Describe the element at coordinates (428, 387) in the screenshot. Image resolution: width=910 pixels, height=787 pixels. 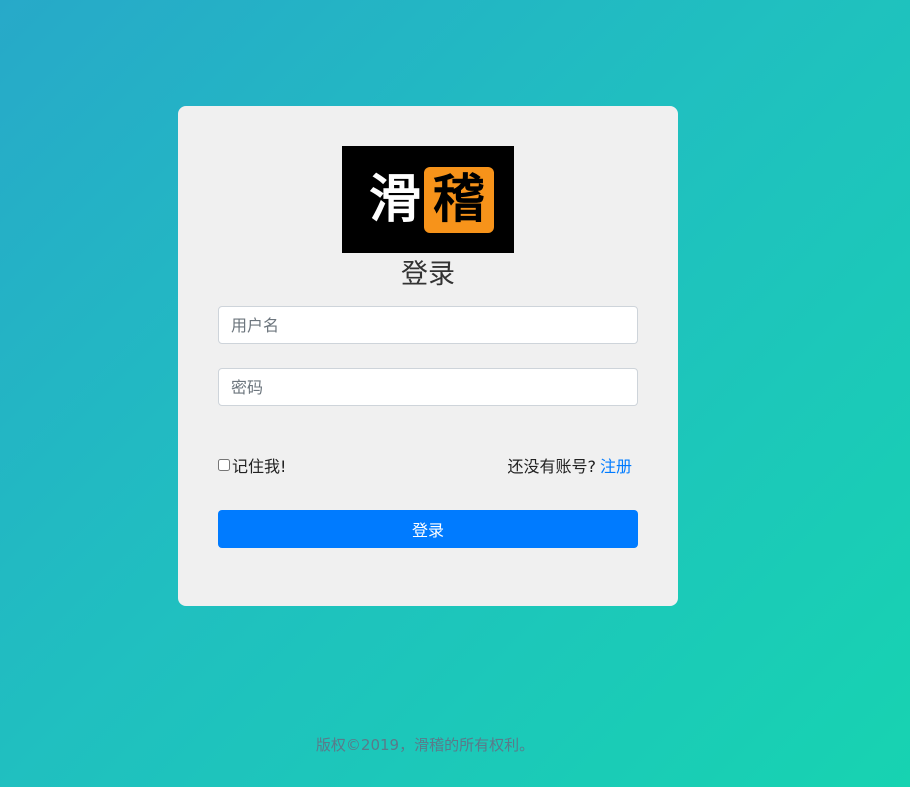
I see `password-input` at that location.